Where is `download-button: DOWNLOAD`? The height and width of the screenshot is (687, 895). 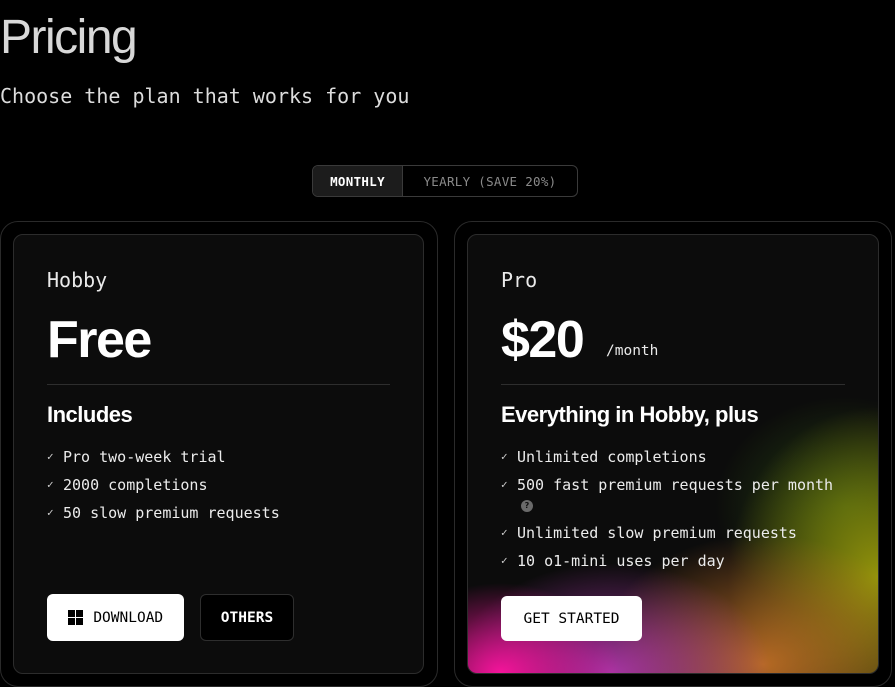 download-button: DOWNLOAD is located at coordinates (115, 617).